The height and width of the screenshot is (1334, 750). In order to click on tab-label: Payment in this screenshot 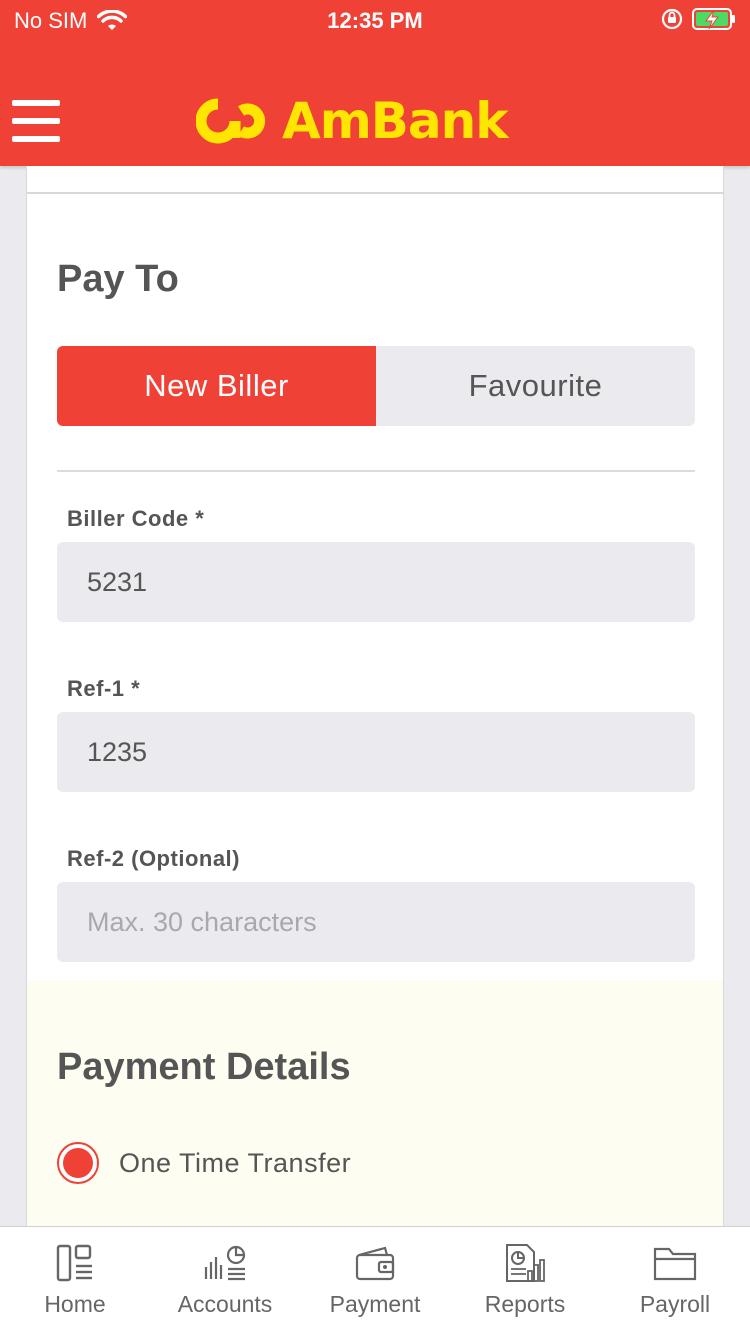, I will do `click(375, 1304)`.